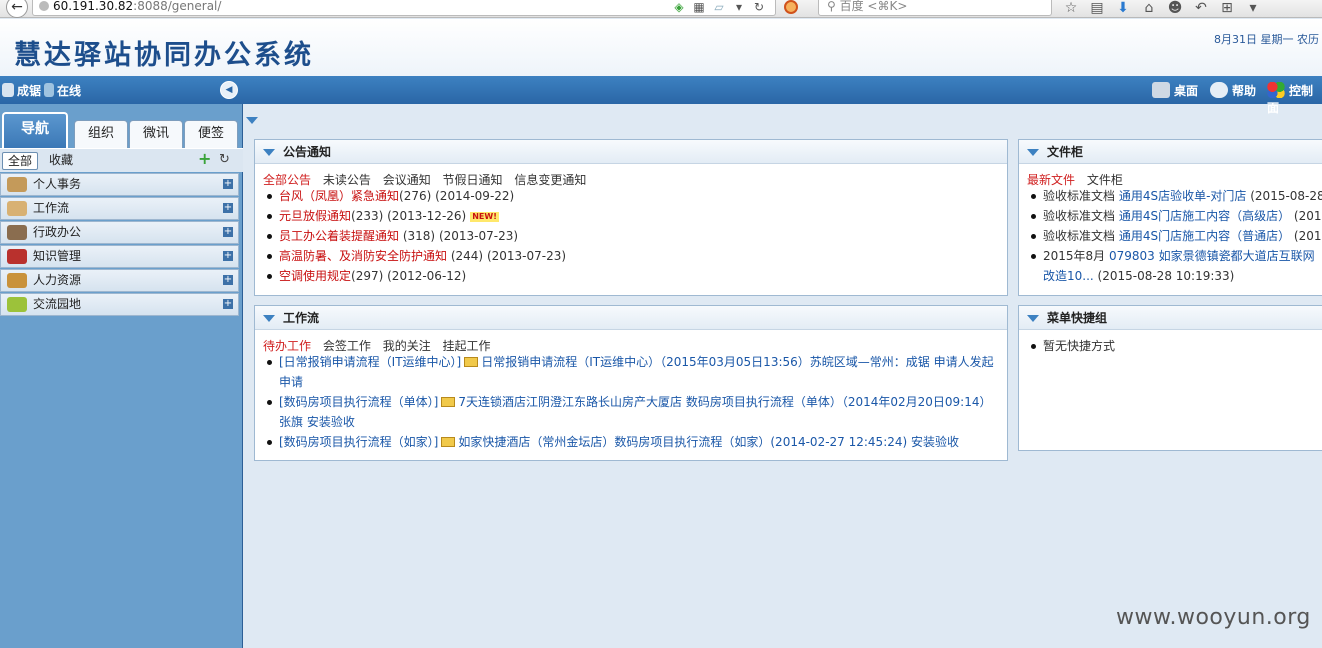  What do you see at coordinates (791, 7) in the screenshot?
I see `block-icon` at bounding box center [791, 7].